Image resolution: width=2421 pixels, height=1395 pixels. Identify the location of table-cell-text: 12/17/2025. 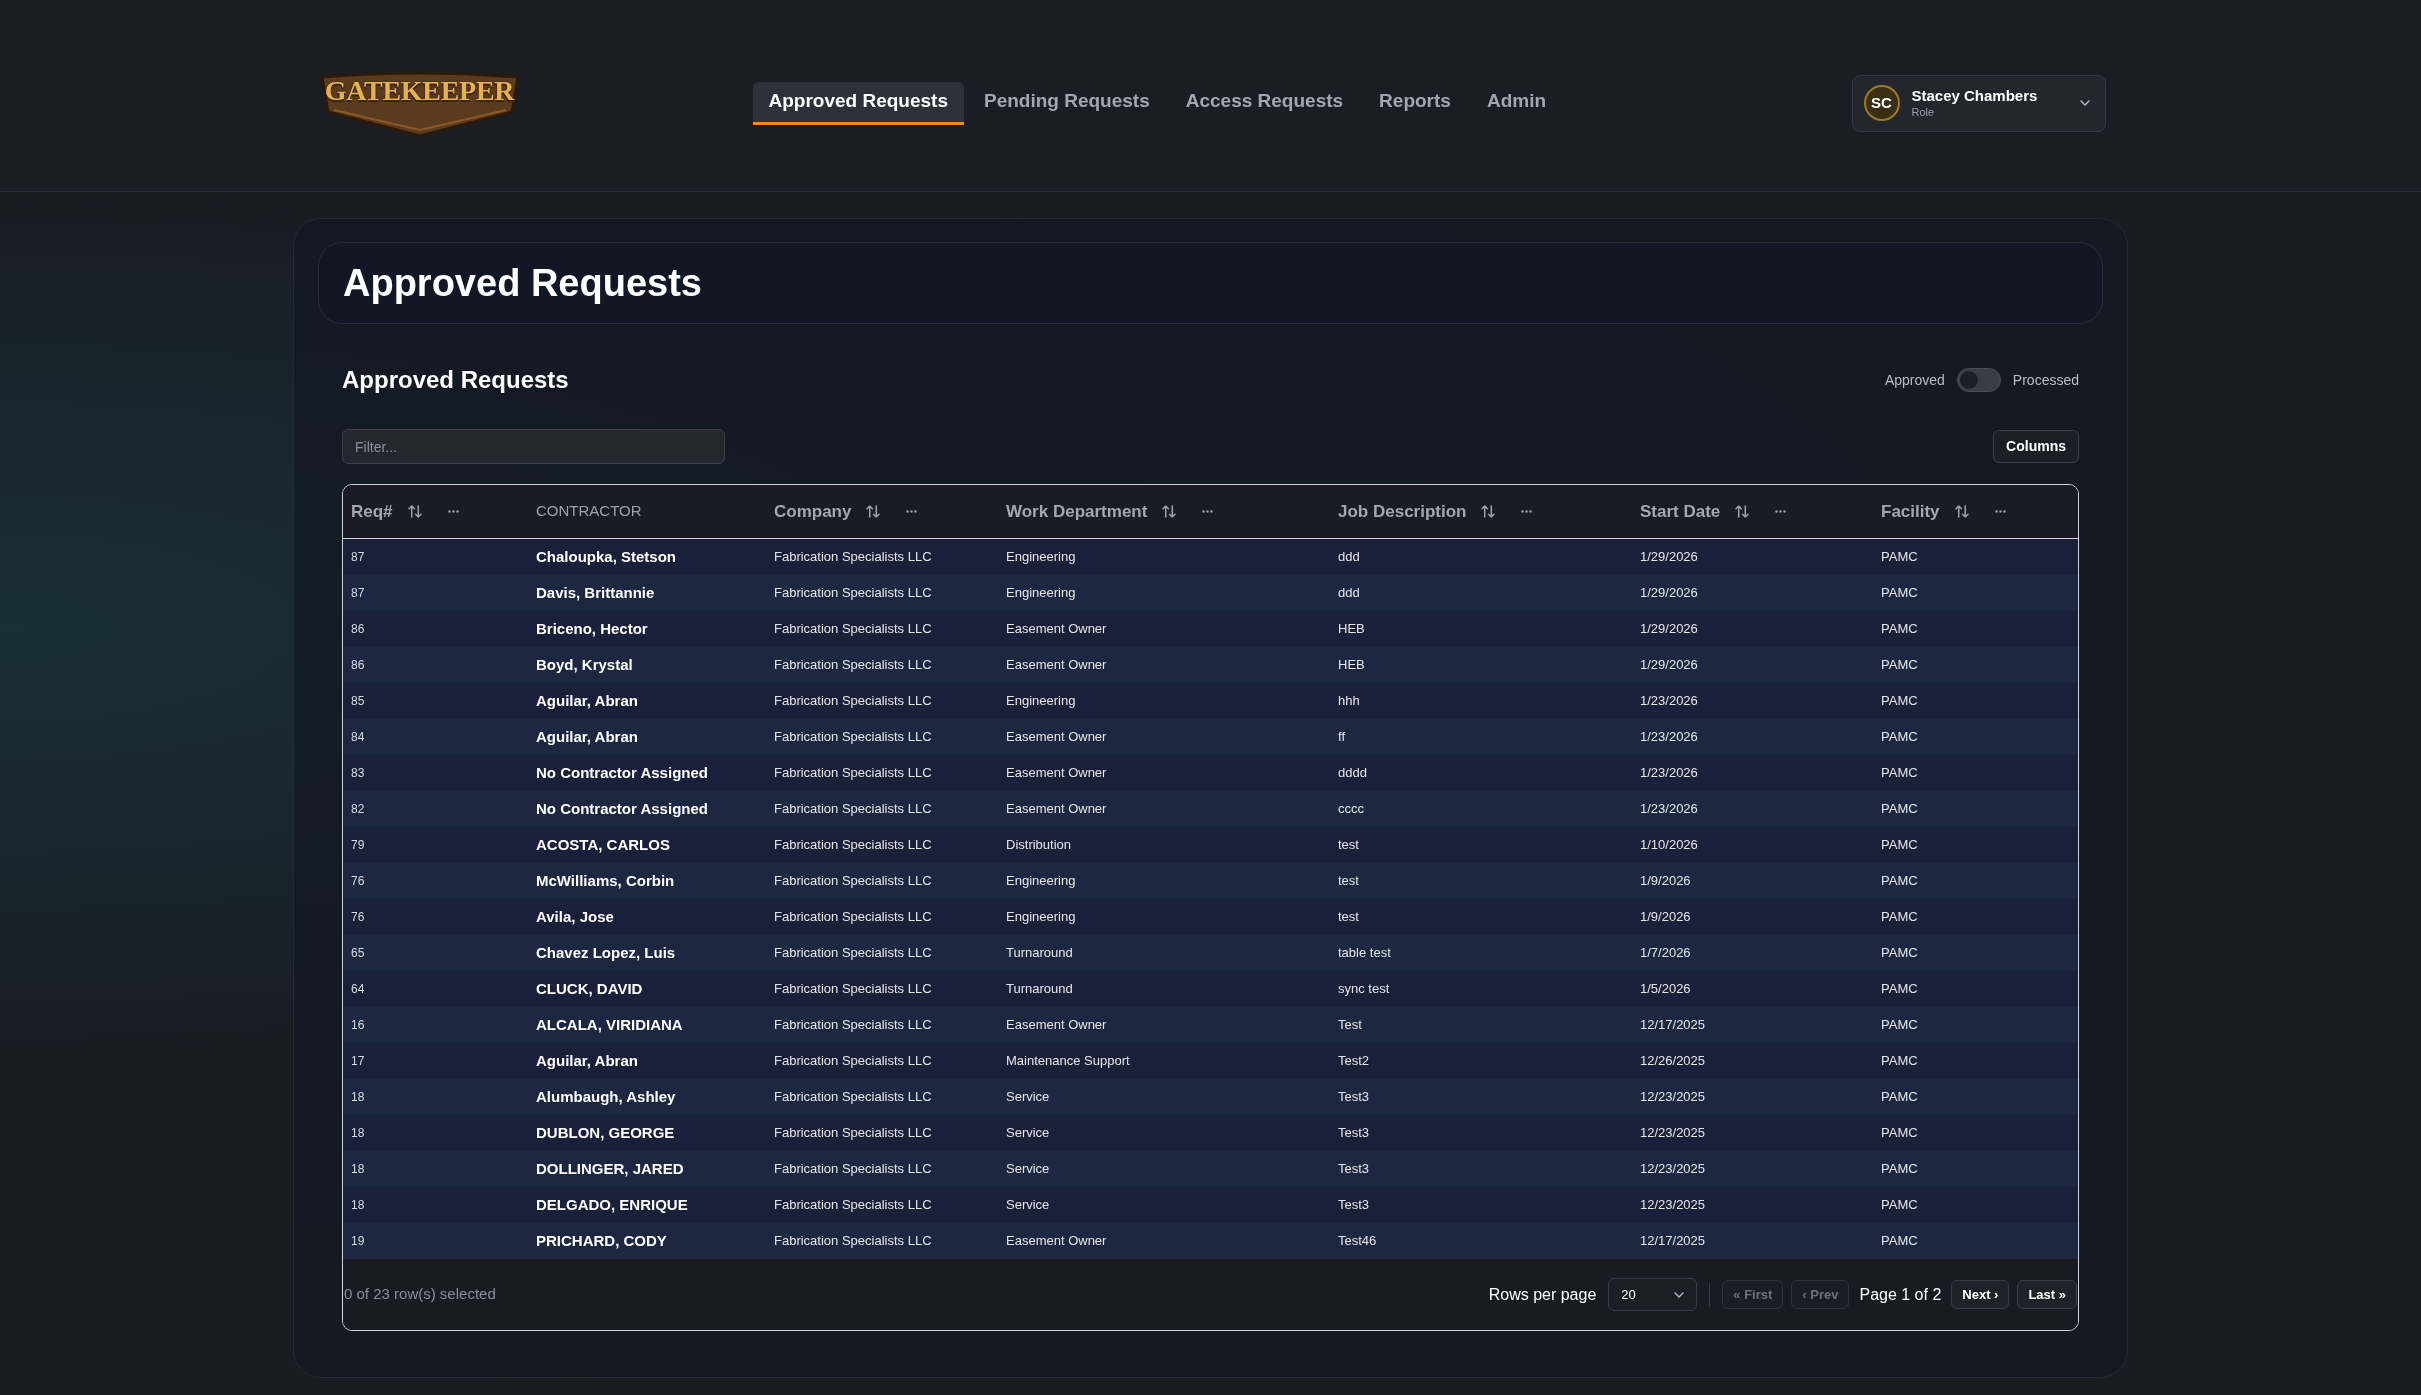
(1673, 1241).